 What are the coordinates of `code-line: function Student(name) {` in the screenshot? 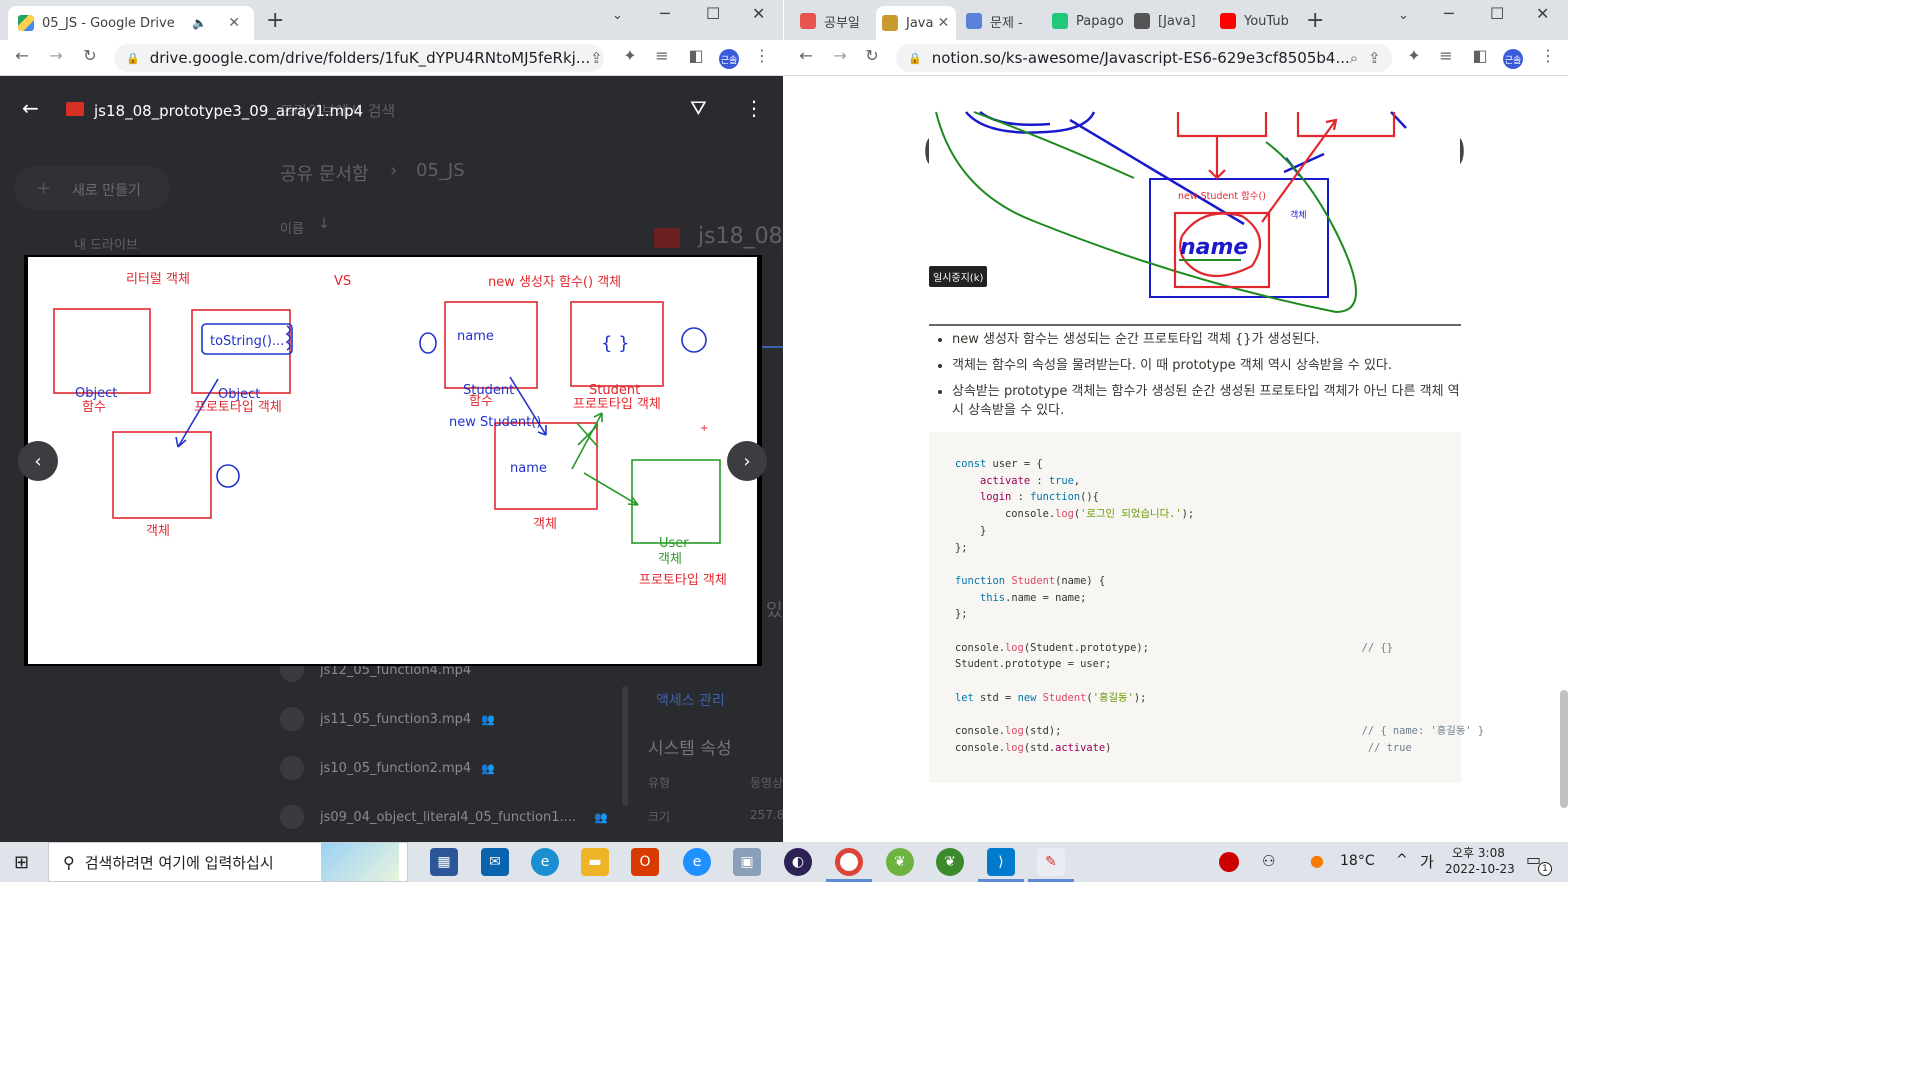 It's located at (1030, 580).